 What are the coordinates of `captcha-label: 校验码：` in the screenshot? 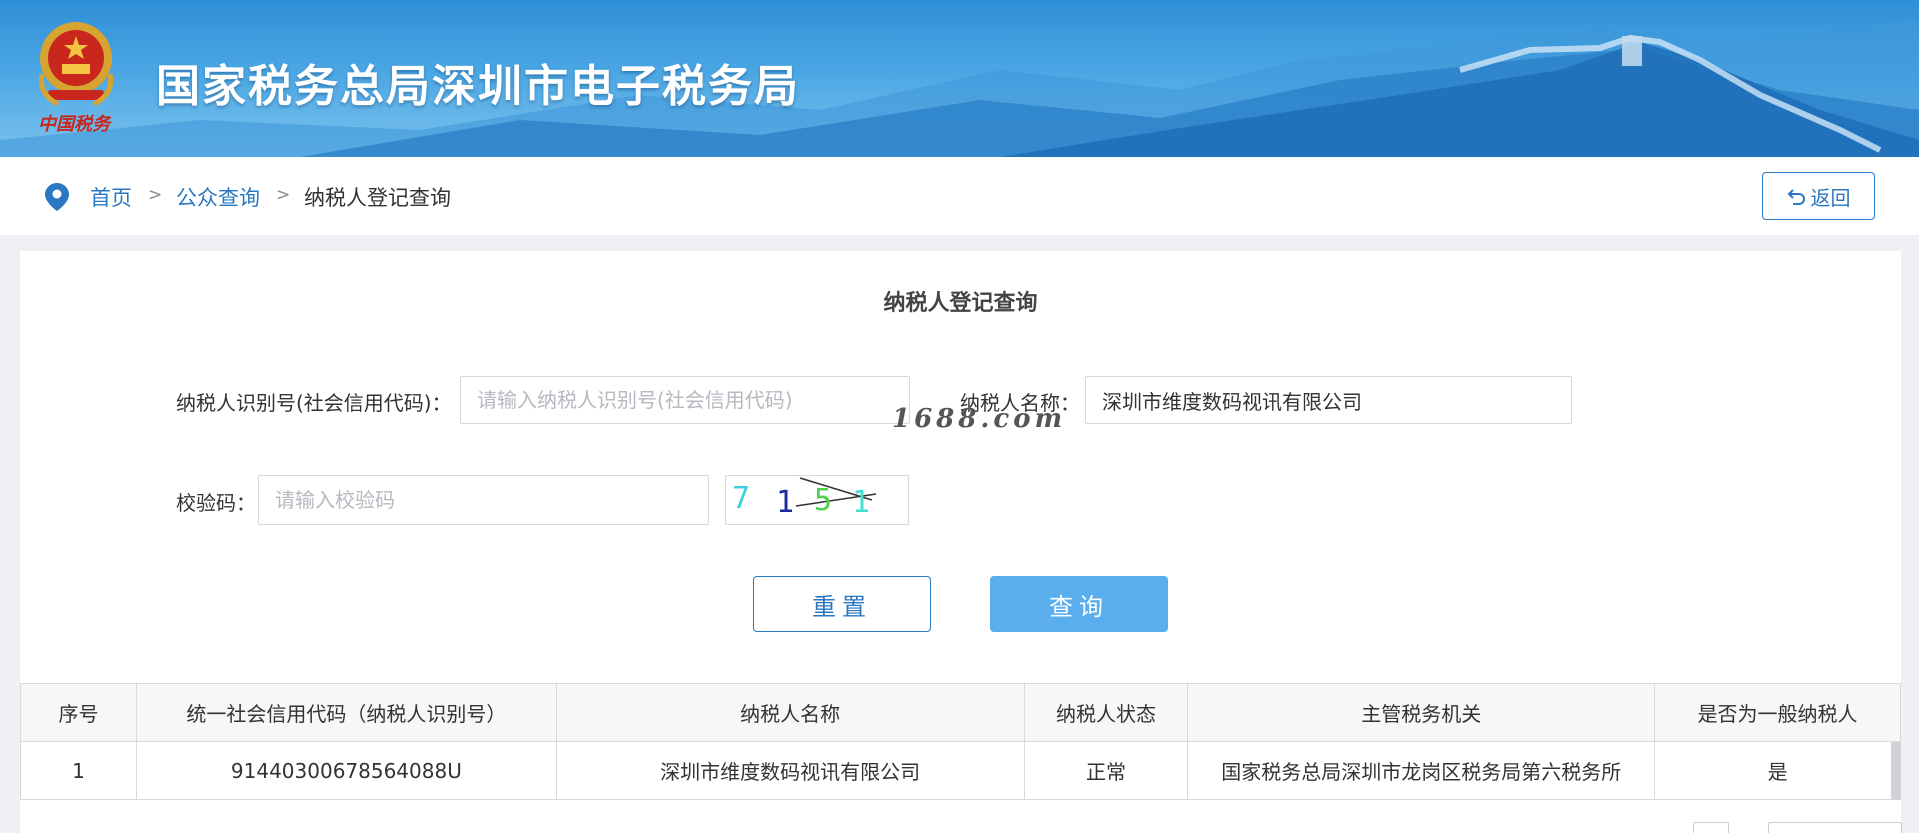 It's located at (216, 503).